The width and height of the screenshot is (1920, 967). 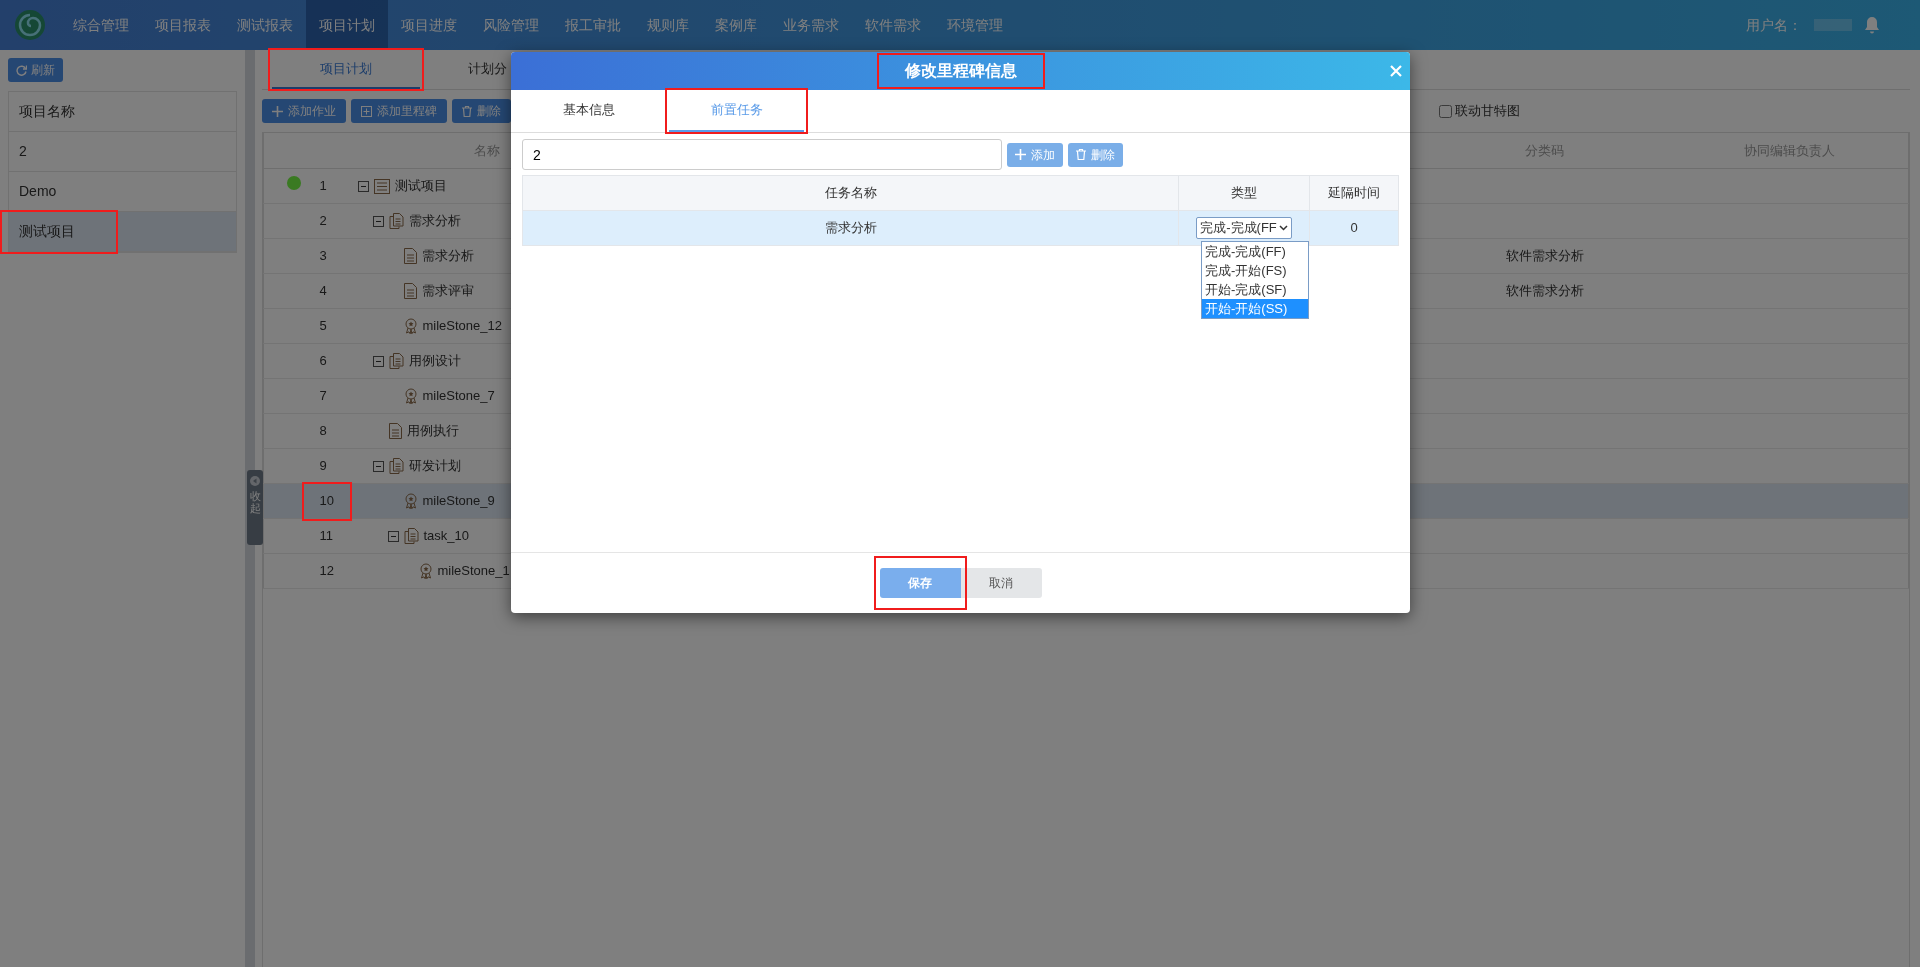 What do you see at coordinates (323, 466) in the screenshot?
I see `row-number: 9` at bounding box center [323, 466].